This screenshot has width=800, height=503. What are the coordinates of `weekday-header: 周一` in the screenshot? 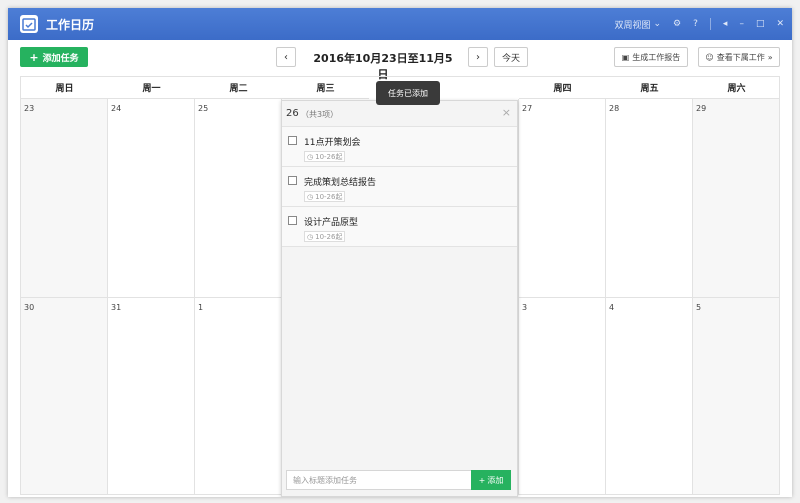 It's located at (151, 88).